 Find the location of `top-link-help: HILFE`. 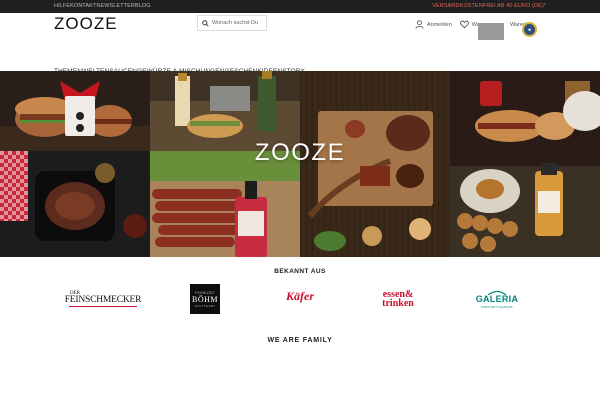

top-link-help: HILFE is located at coordinates (62, 6).